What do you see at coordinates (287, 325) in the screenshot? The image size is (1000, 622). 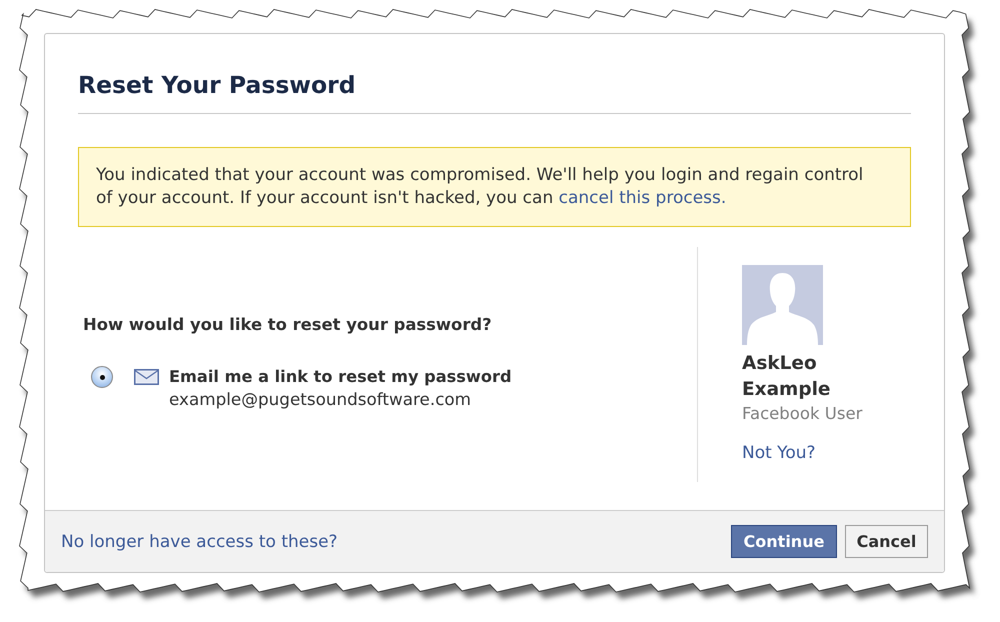 I see `reset-question: How would you like to reset your password?` at bounding box center [287, 325].